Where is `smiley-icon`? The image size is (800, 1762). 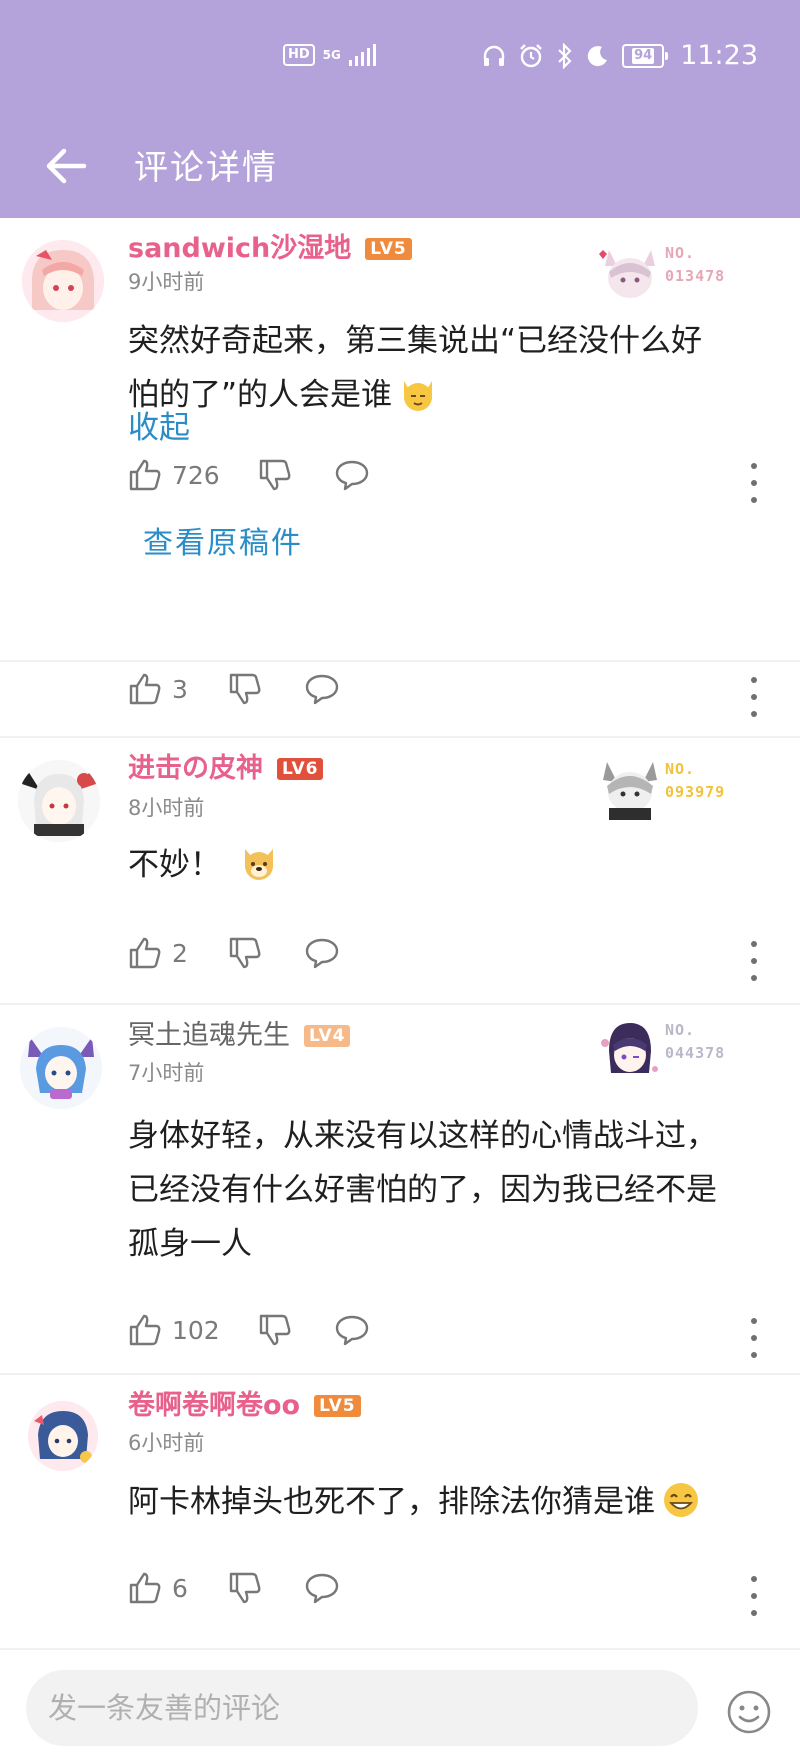
smiley-icon is located at coordinates (749, 1712).